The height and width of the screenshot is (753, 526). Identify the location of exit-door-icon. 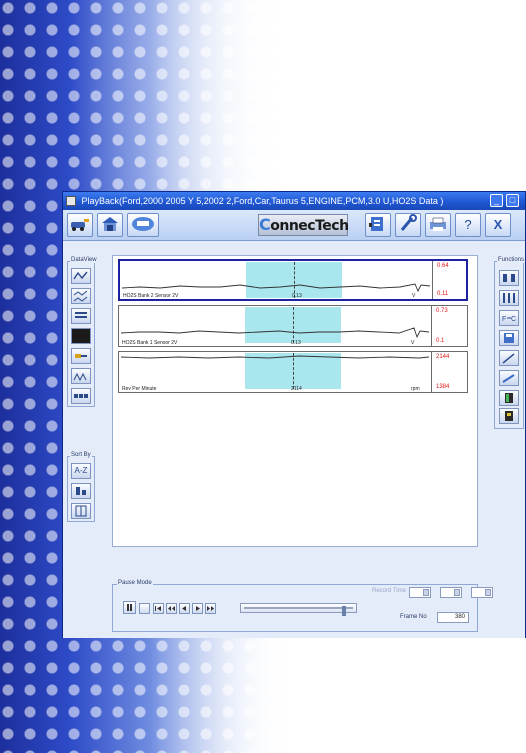
(509, 398).